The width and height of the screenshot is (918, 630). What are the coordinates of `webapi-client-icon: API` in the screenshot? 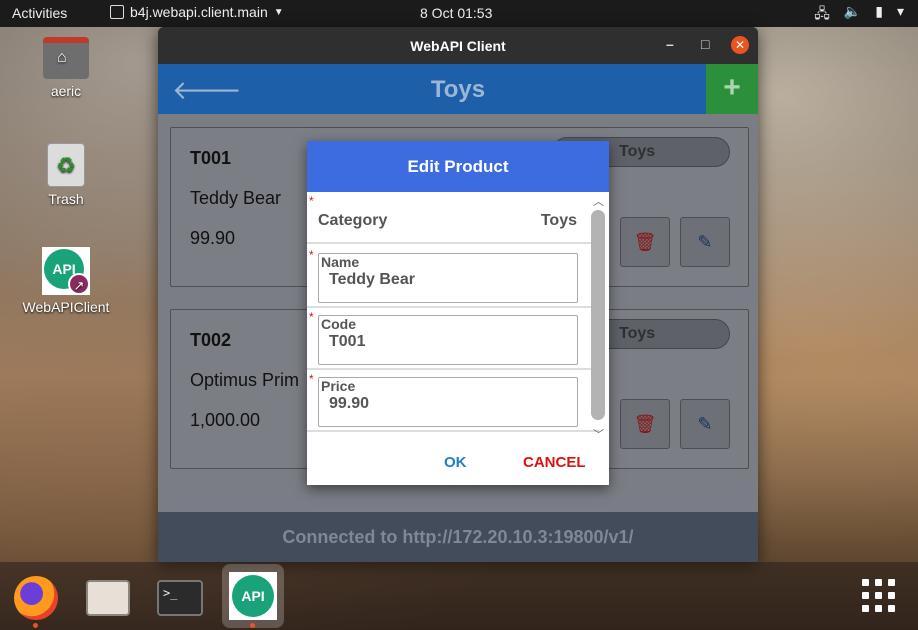 It's located at (253, 596).